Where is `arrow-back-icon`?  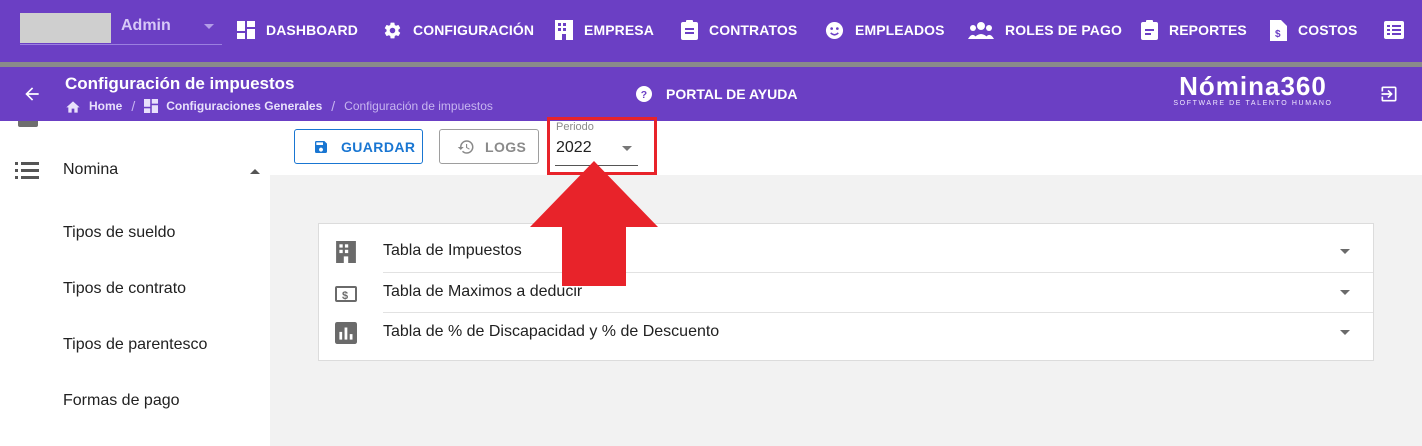 arrow-back-icon is located at coordinates (32, 94).